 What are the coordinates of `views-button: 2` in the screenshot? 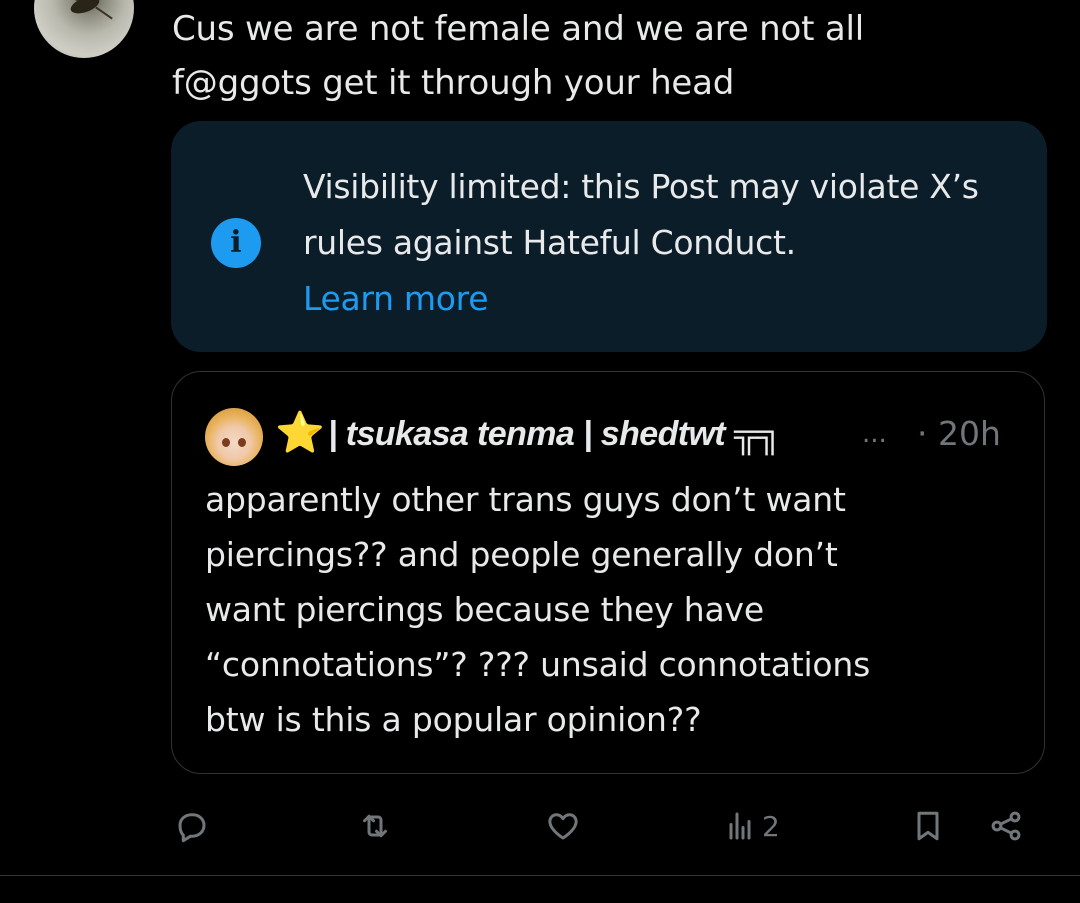 It's located at (751, 826).